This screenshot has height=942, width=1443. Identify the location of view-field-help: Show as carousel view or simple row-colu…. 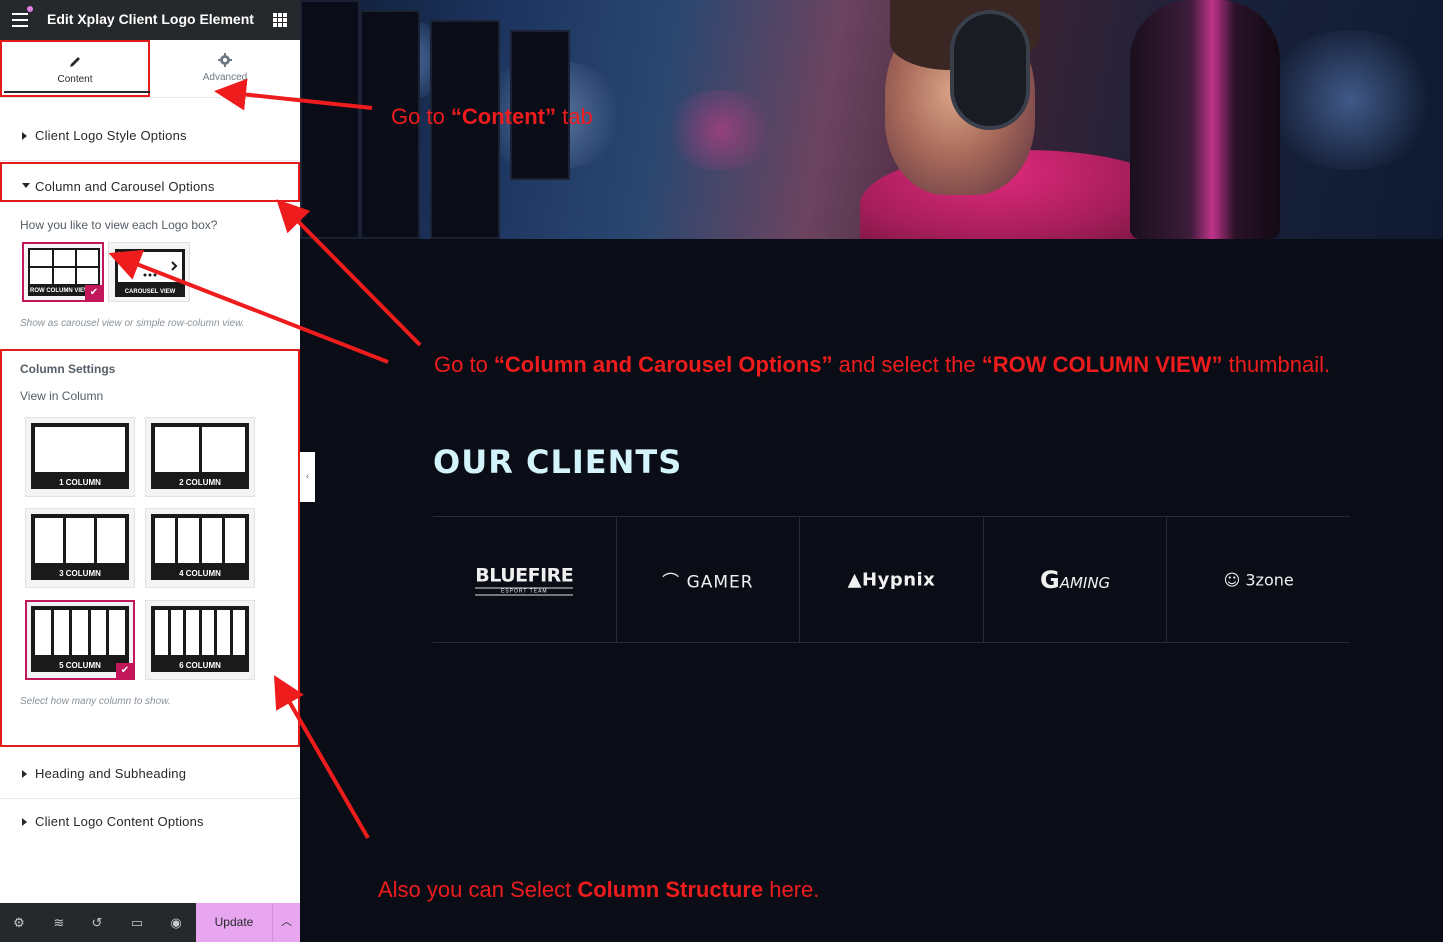
(132, 323).